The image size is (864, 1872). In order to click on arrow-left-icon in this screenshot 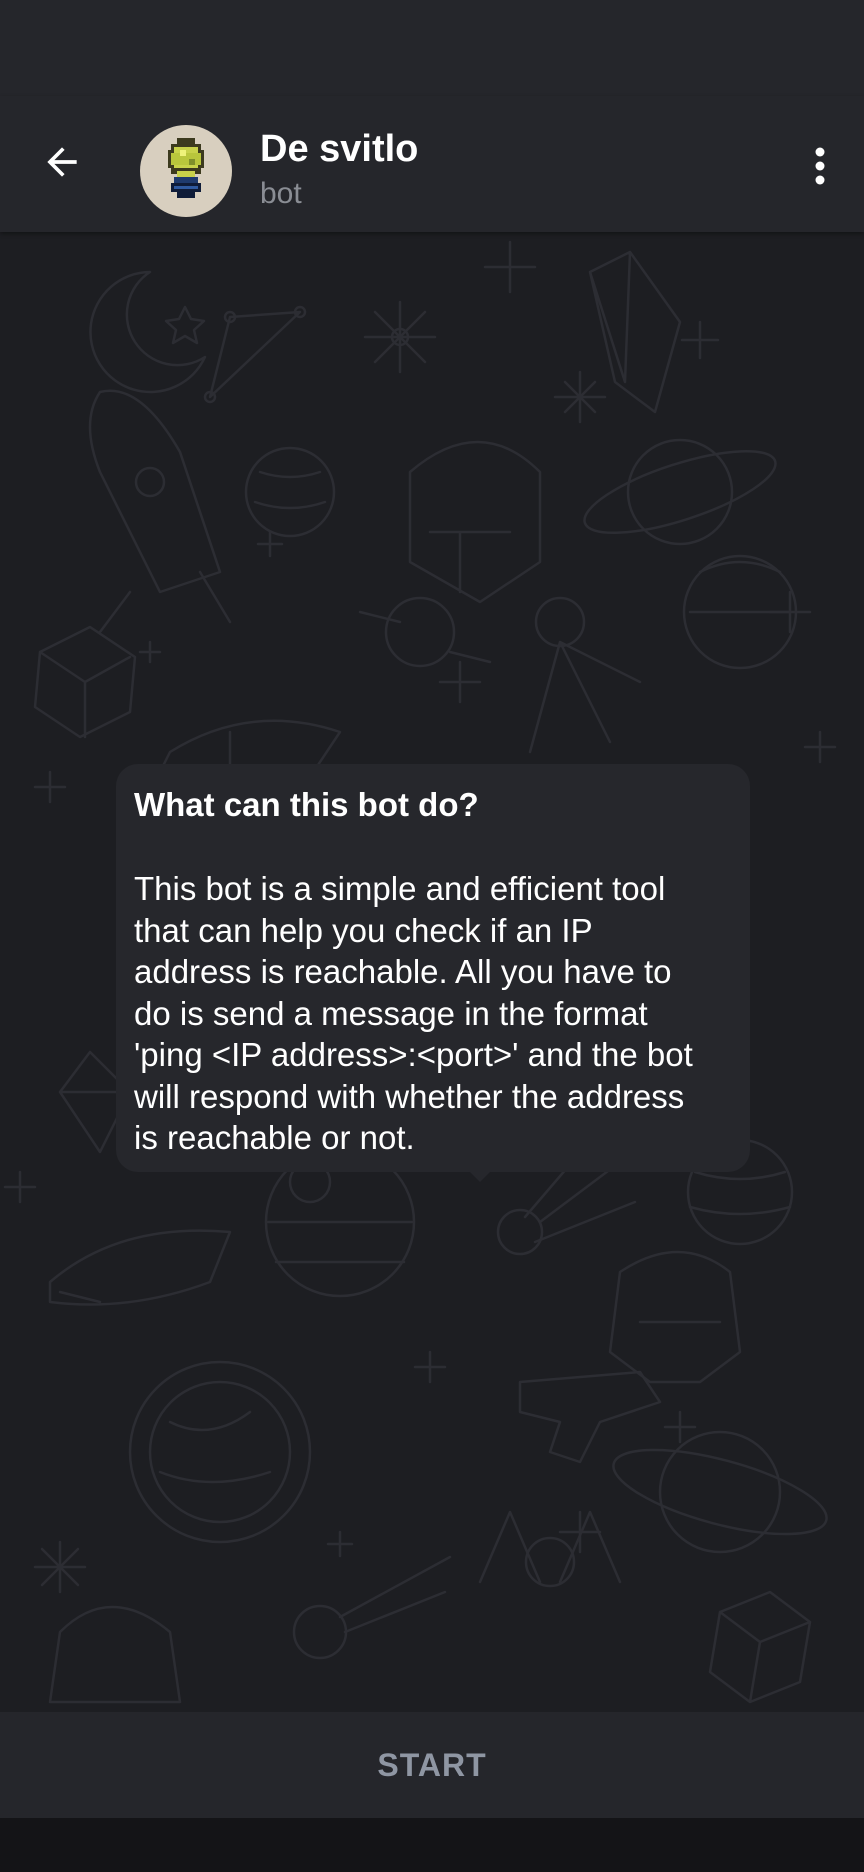, I will do `click(62, 162)`.